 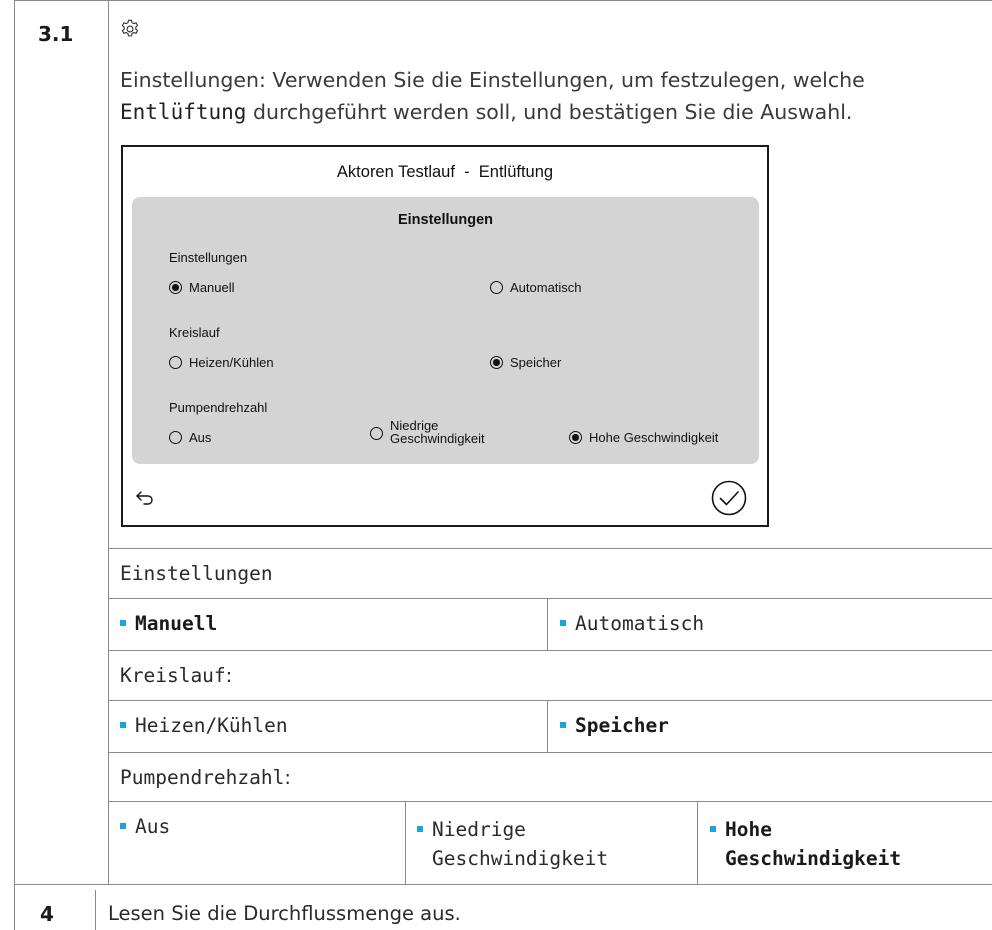 I want to click on pump-option-niedrige: Niedrige Geschwindigkeit, so click(x=512, y=844).